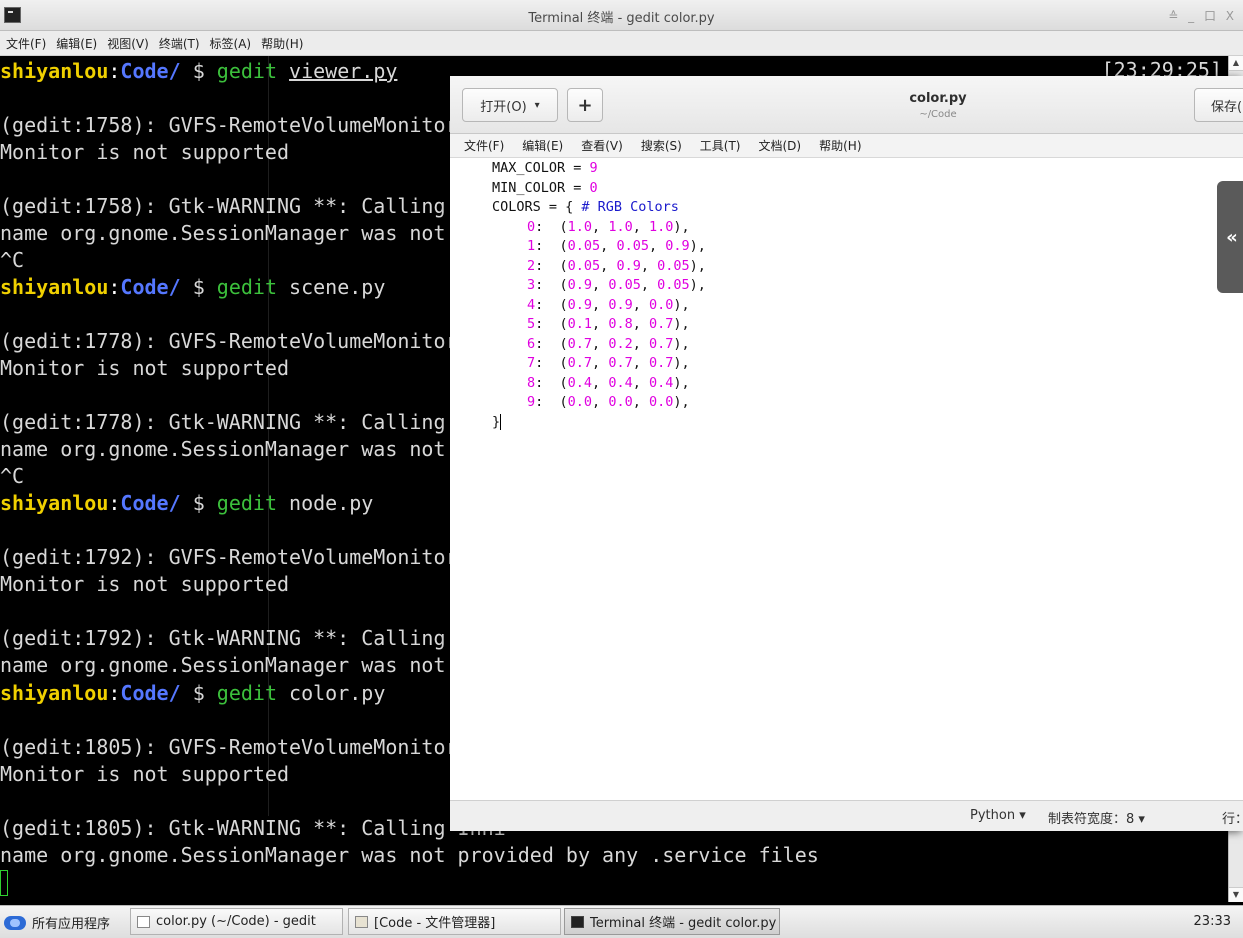 This screenshot has height=938, width=1243. What do you see at coordinates (938, 114) in the screenshot?
I see `document-path: ~/Code` at bounding box center [938, 114].